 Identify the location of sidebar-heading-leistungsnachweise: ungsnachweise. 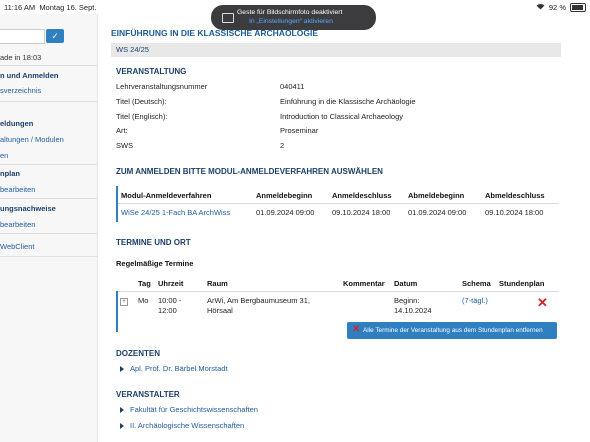
(28, 208).